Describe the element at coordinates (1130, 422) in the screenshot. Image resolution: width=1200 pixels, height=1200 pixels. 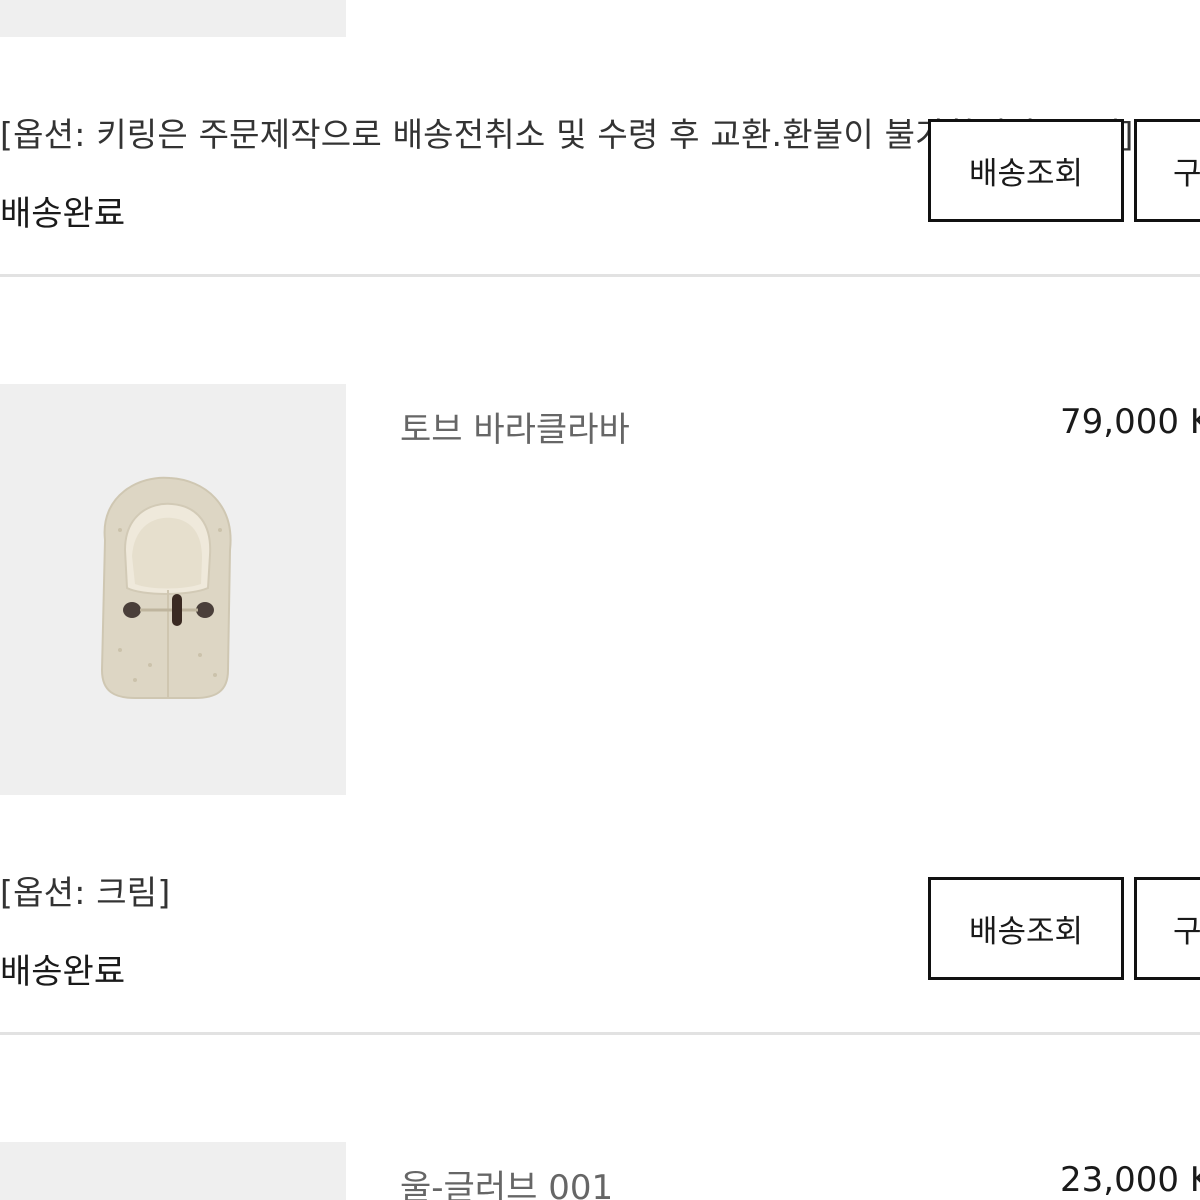
I see `product-price: 79,000 K` at that location.